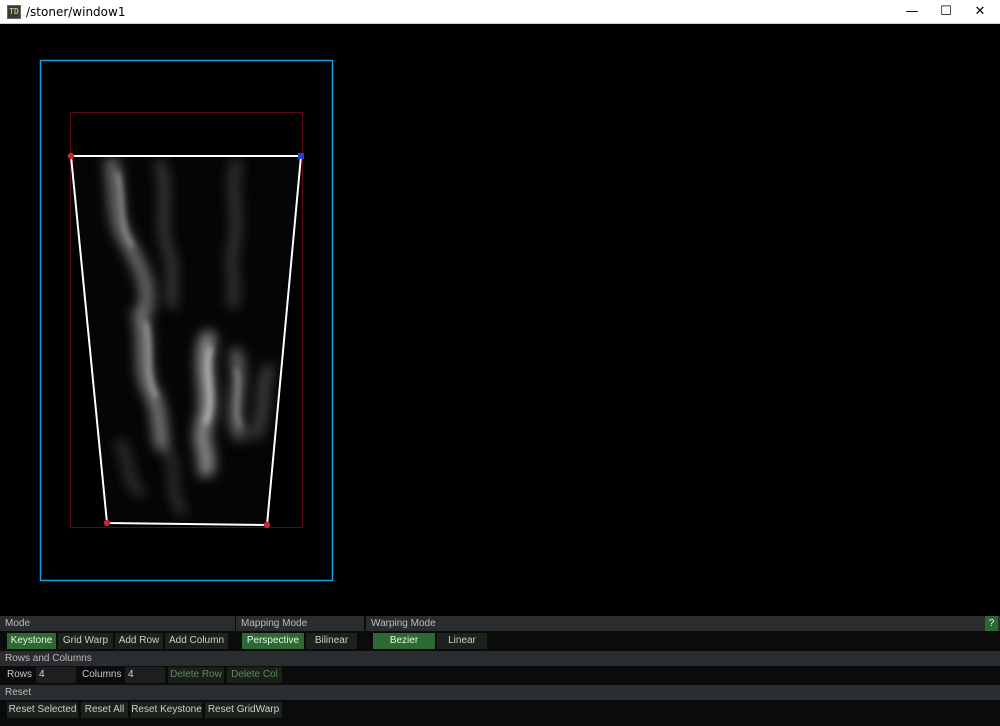 This screenshot has width=1000, height=726. What do you see at coordinates (254, 675) in the screenshot?
I see `delete-col-button: Delete Col` at bounding box center [254, 675].